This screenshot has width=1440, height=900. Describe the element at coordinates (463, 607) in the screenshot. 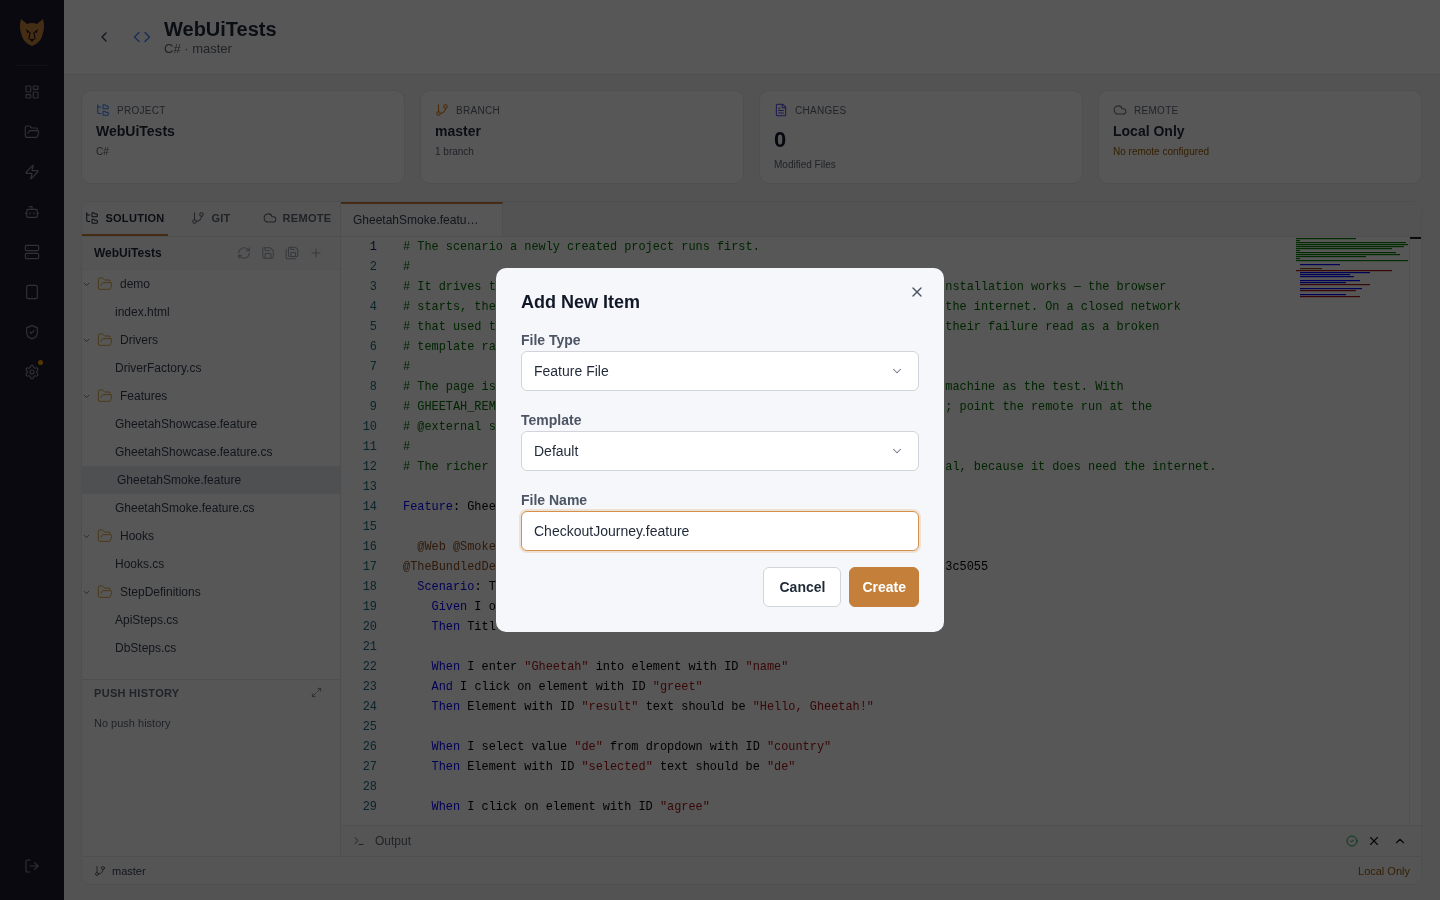

I see `code-text: Given I o` at that location.